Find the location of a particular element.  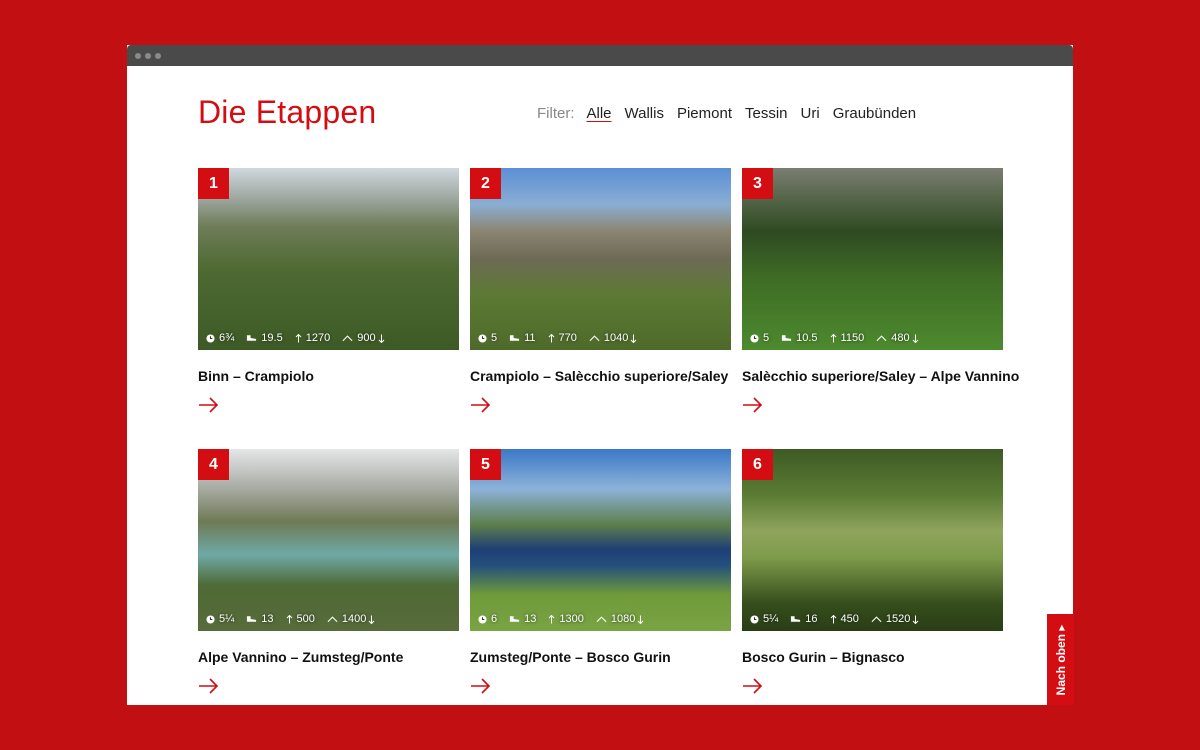

stage-photo: 1 6¾ 19.5 1270 900 is located at coordinates (328, 259).